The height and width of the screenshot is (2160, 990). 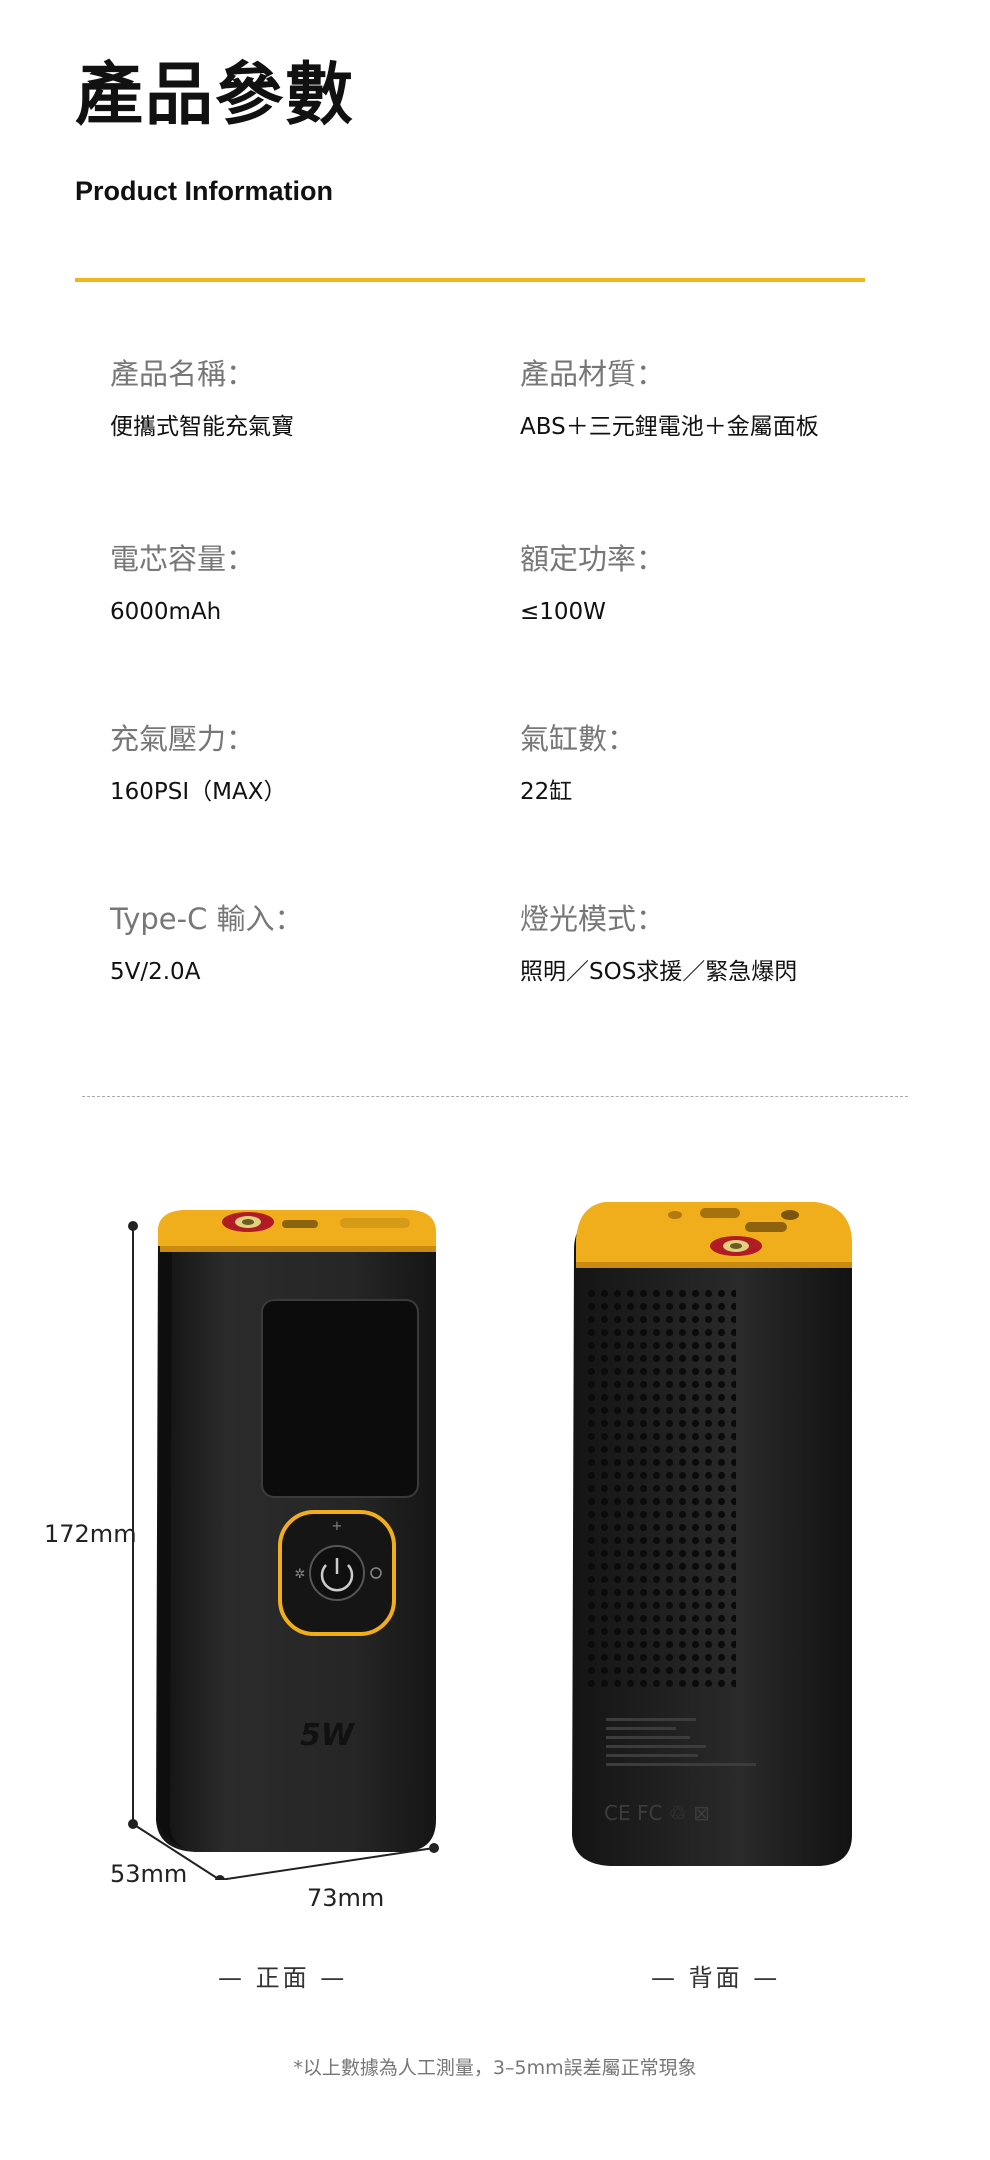 I want to click on footnote: *以上數據為人工測量，3–5mm誤差屬正常現象, so click(x=495, y=2068).